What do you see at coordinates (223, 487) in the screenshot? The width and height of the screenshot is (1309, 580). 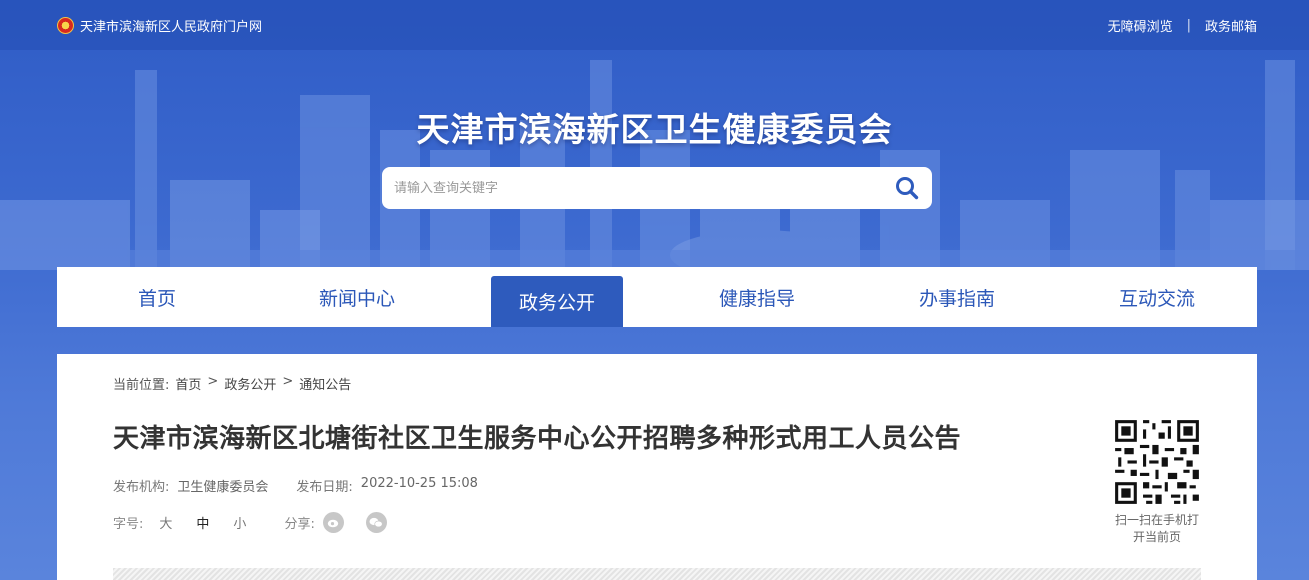 I see `publisher-value: 卫生健康委员会` at bounding box center [223, 487].